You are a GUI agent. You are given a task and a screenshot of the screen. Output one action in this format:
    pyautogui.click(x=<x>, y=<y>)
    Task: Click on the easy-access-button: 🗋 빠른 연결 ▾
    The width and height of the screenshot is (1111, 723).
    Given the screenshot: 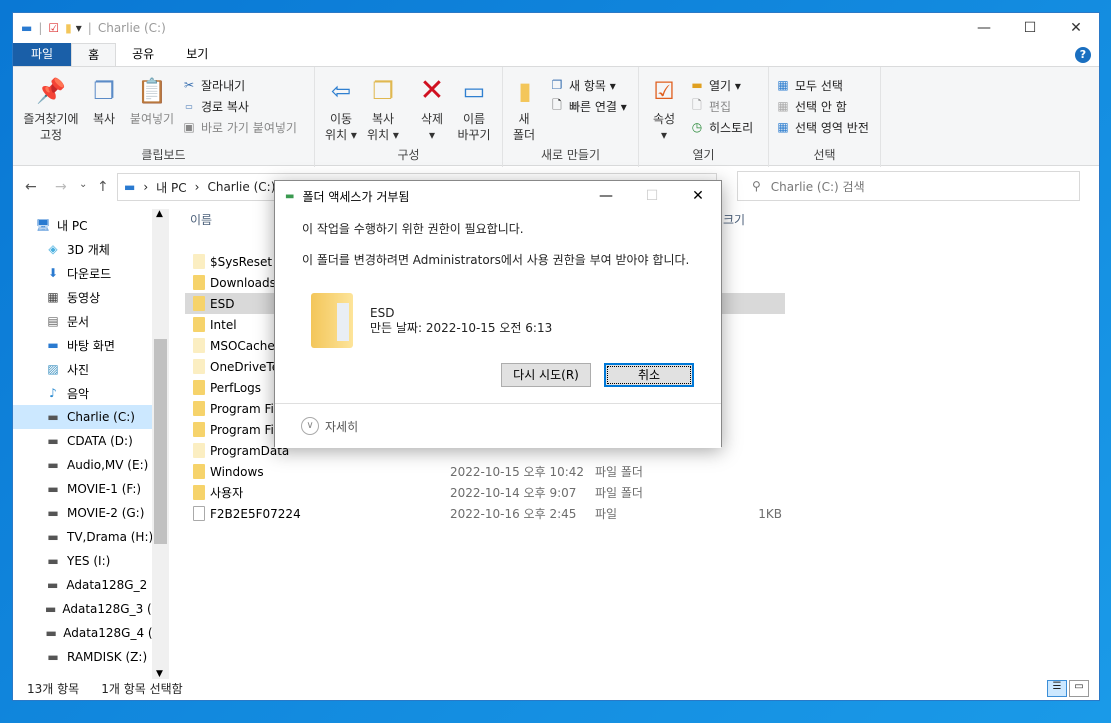 What is the action you would take?
    pyautogui.click(x=588, y=106)
    